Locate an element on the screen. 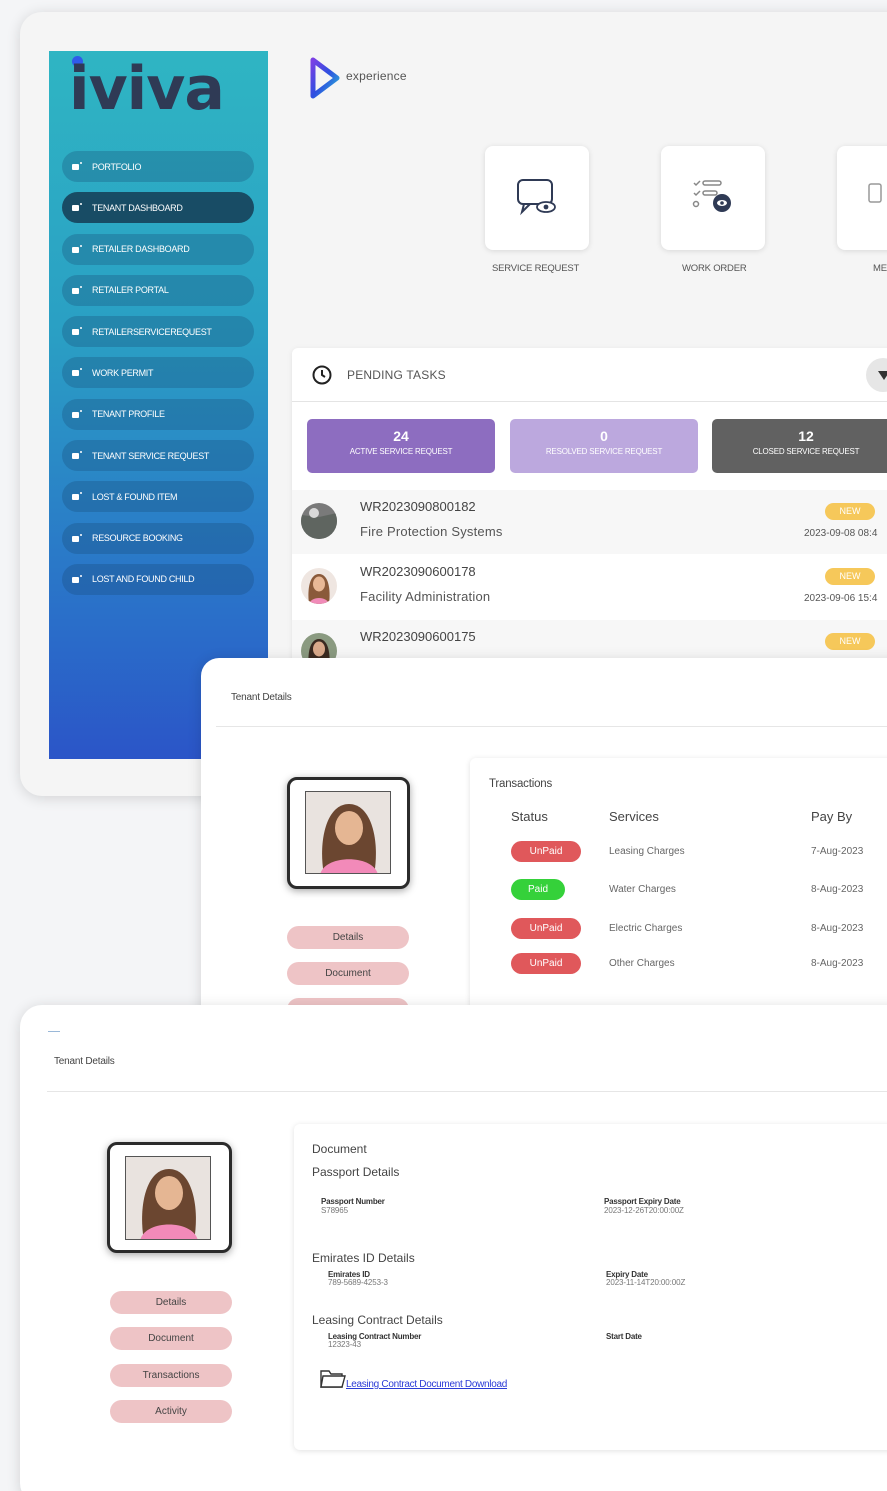 The image size is (887, 1491). service-name: Water Charges is located at coordinates (642, 889).